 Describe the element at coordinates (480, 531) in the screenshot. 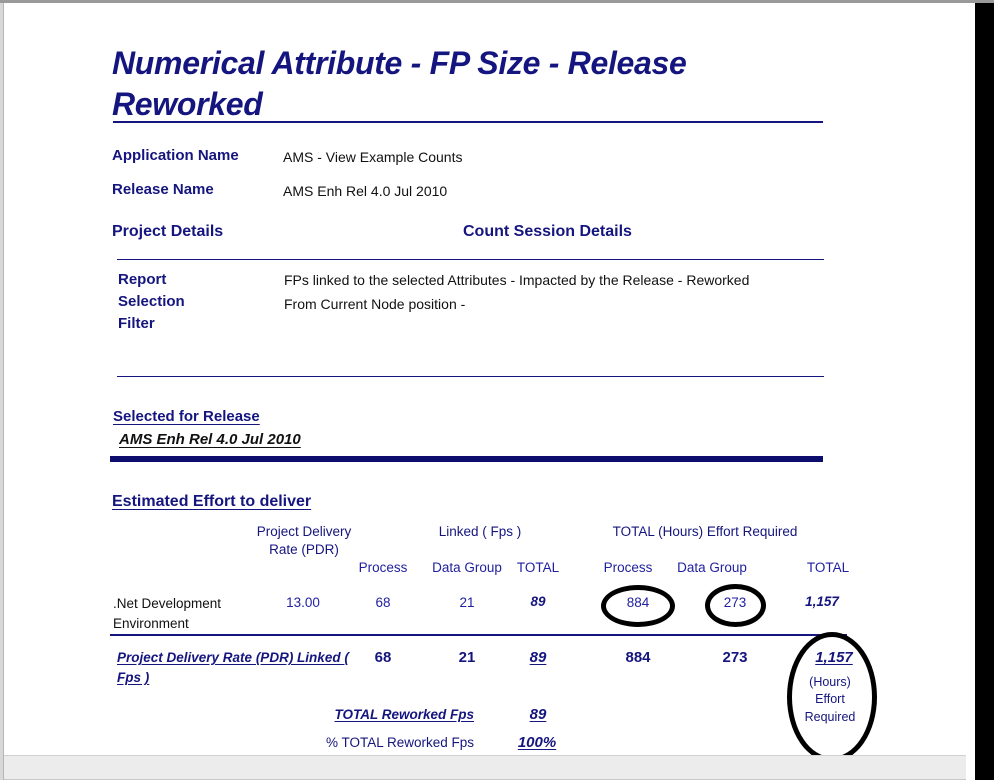

I see `col-group-linked: Linked ( Fps )` at that location.